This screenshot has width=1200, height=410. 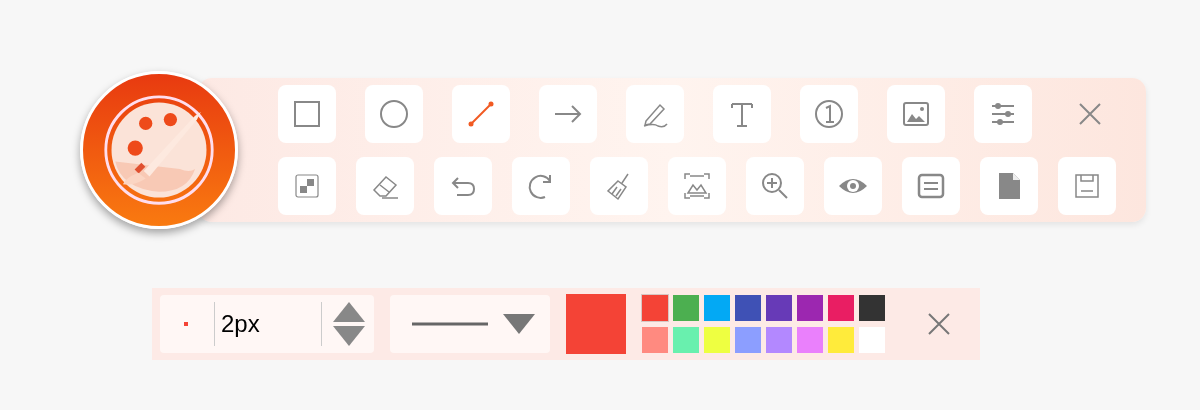 I want to click on line-style-dropdown, so click(x=470, y=324).